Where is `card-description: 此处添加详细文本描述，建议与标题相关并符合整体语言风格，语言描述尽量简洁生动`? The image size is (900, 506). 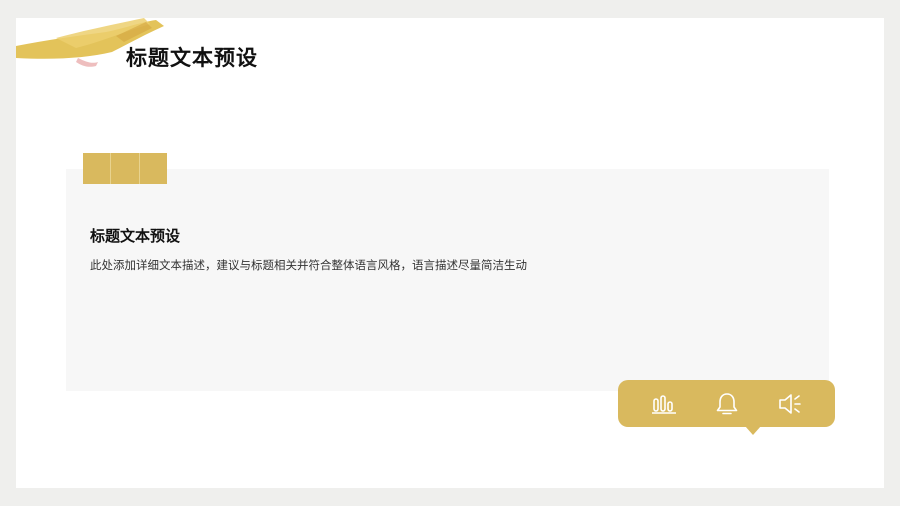
card-description: 此处添加详细文本描述，建议与标题相关并符合整体语言风格，语言描述尽量简洁生动 is located at coordinates (308, 265).